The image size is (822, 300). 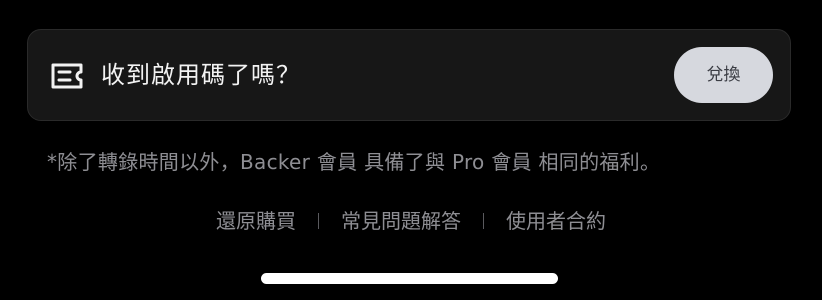 I want to click on ticket-icon, so click(x=67, y=76).